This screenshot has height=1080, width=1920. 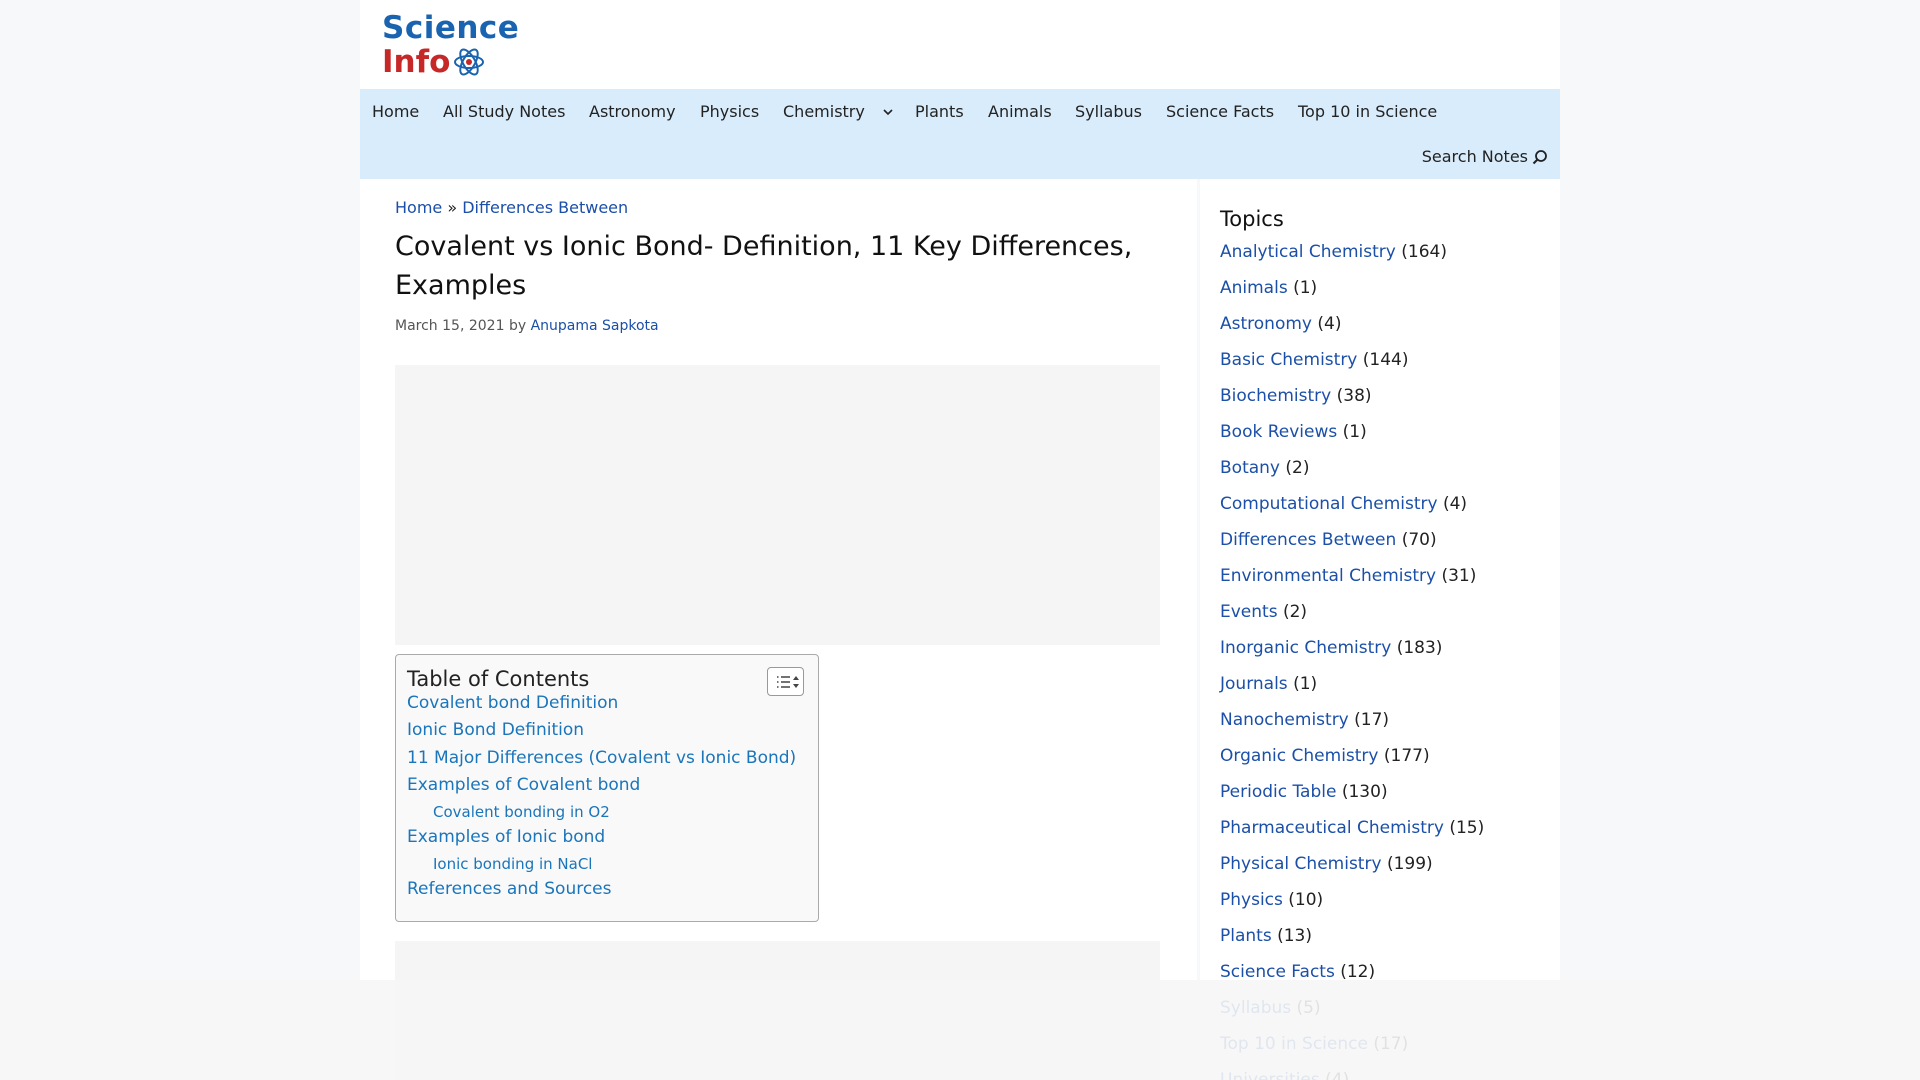 I want to click on site-logo: Science Info, so click(x=450, y=45).